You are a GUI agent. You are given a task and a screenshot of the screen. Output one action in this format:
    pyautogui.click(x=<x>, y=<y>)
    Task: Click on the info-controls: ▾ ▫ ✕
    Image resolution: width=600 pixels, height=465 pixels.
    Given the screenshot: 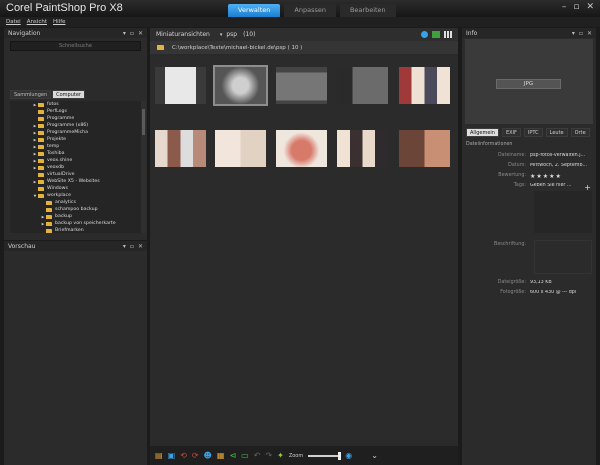 What is the action you would take?
    pyautogui.click(x=582, y=33)
    